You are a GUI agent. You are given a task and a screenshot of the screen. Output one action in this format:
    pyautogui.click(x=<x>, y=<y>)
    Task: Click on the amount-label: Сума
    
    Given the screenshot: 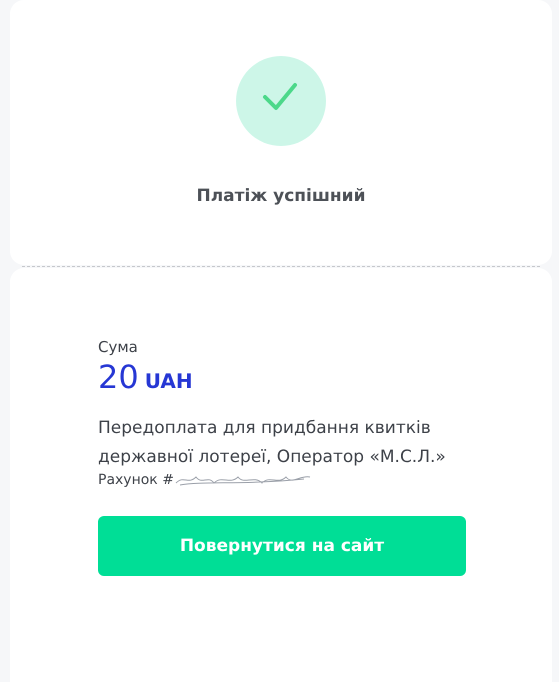 What is the action you would take?
    pyautogui.click(x=118, y=347)
    